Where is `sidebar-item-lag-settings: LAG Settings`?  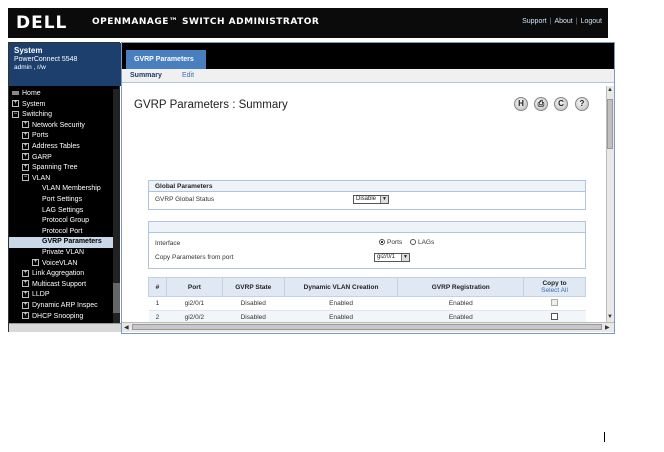 sidebar-item-lag-settings: LAG Settings is located at coordinates (61, 211).